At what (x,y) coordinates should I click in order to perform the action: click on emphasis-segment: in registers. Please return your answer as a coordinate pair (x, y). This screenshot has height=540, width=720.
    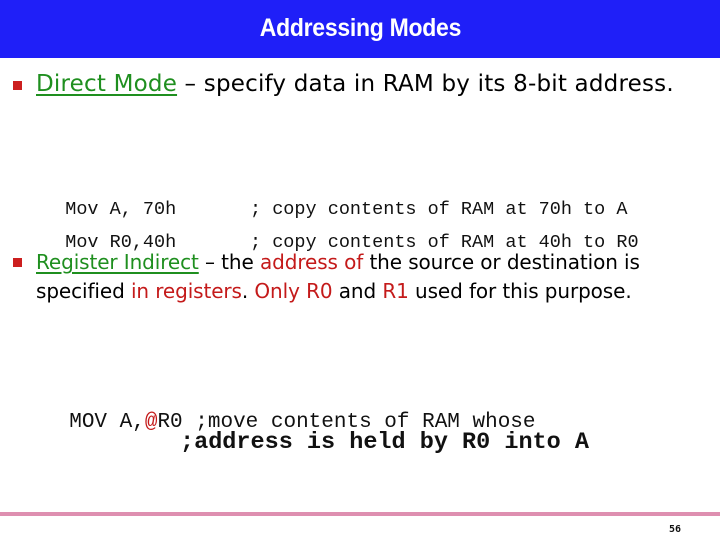
    Looking at the image, I should click on (186, 291).